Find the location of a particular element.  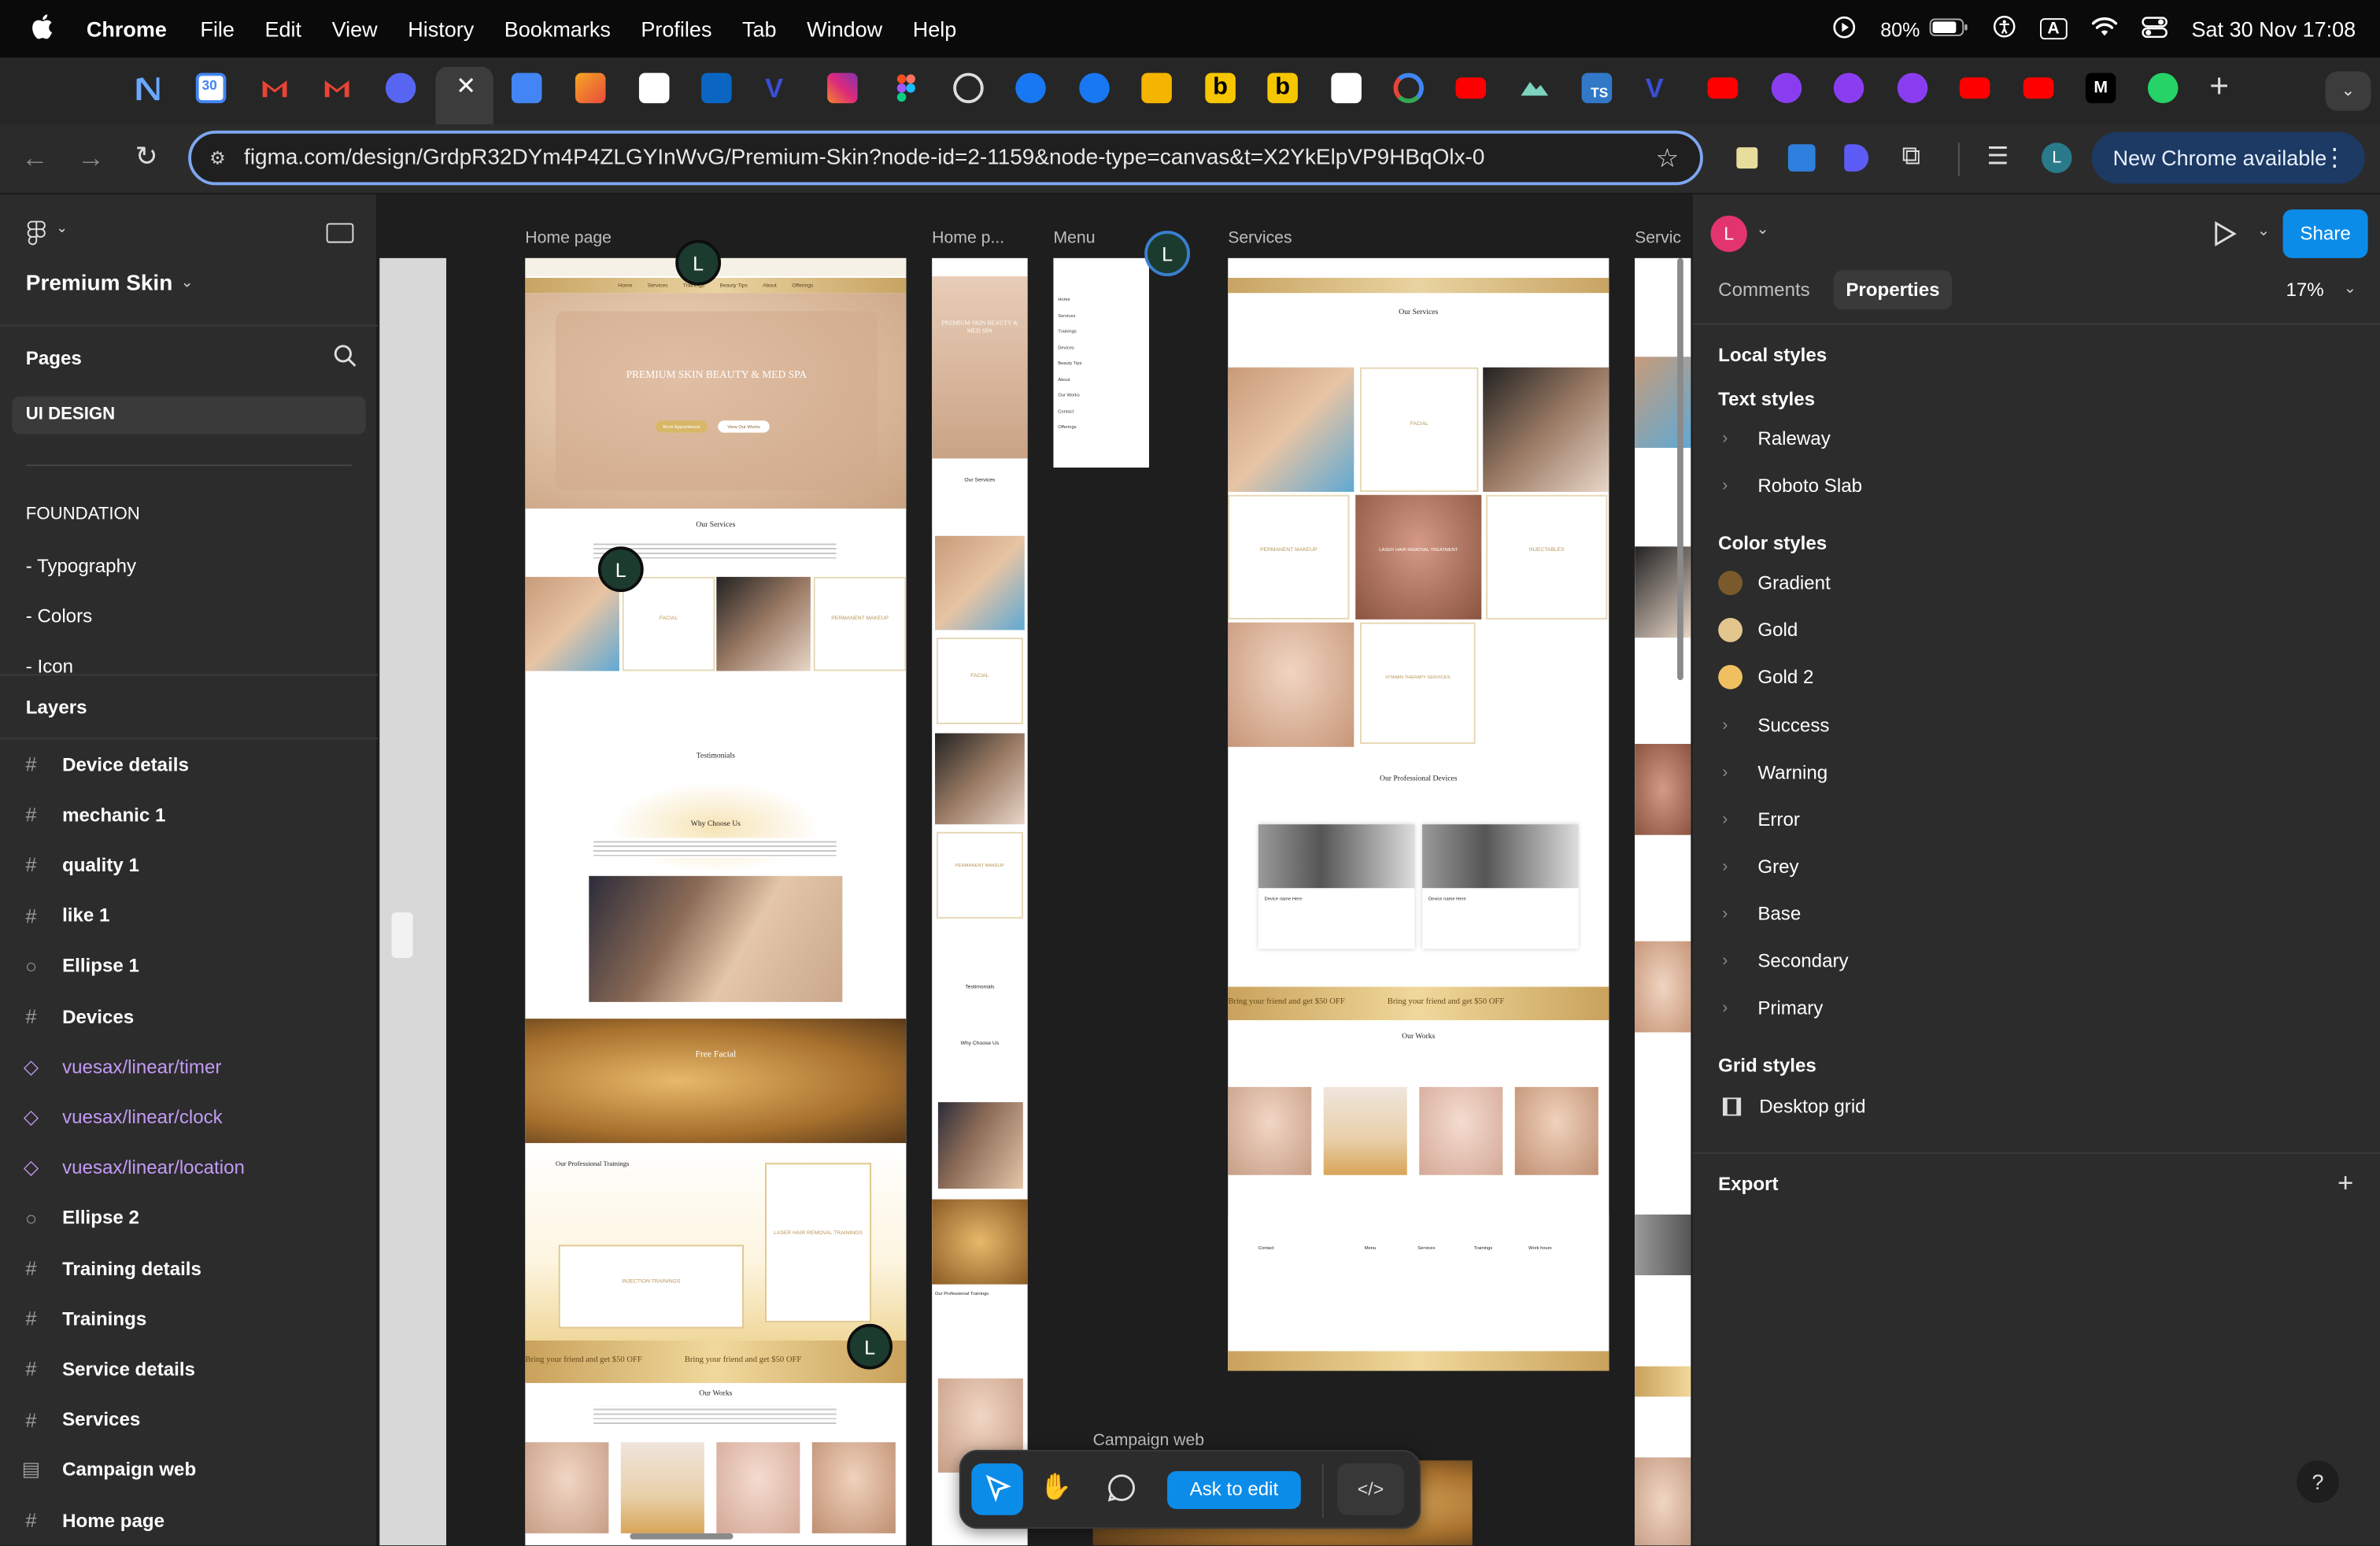

layer-row: # Devices is located at coordinates (189, 1016).